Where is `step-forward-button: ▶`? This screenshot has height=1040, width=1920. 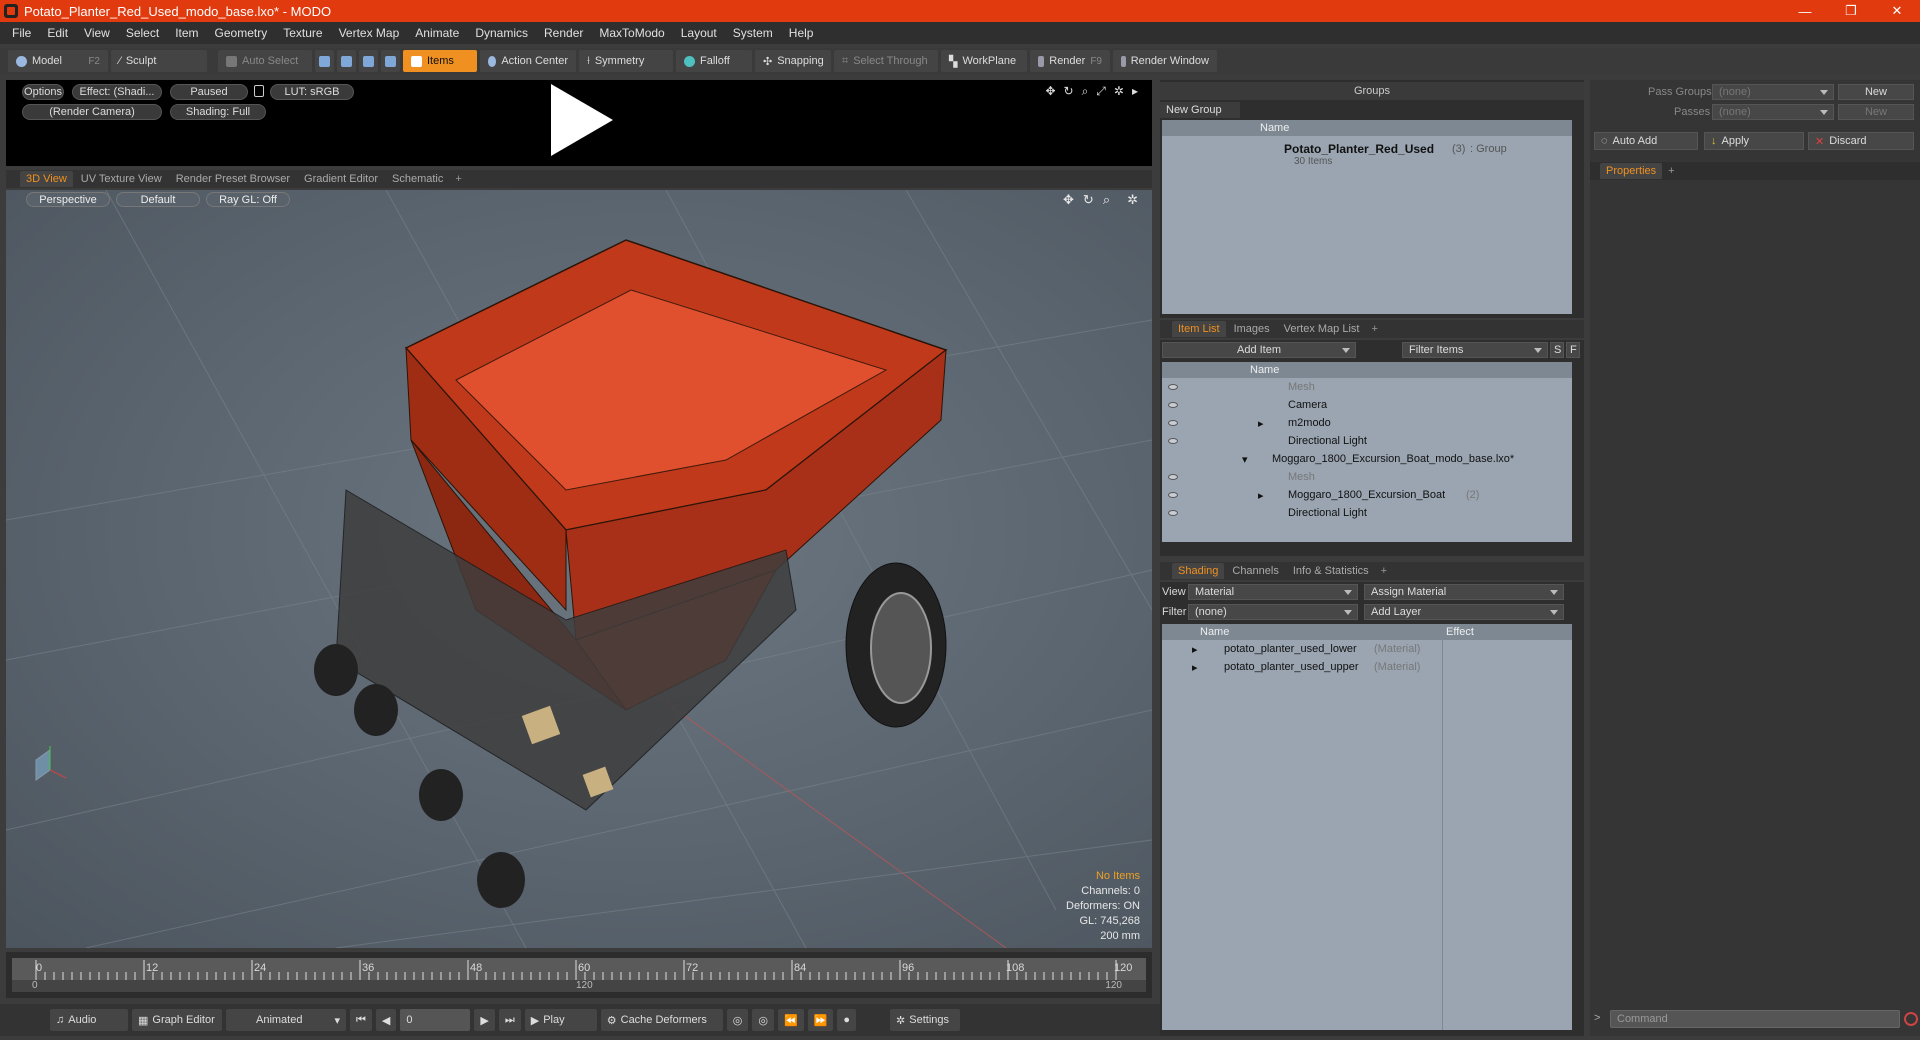 step-forward-button: ▶ is located at coordinates (484, 1020).